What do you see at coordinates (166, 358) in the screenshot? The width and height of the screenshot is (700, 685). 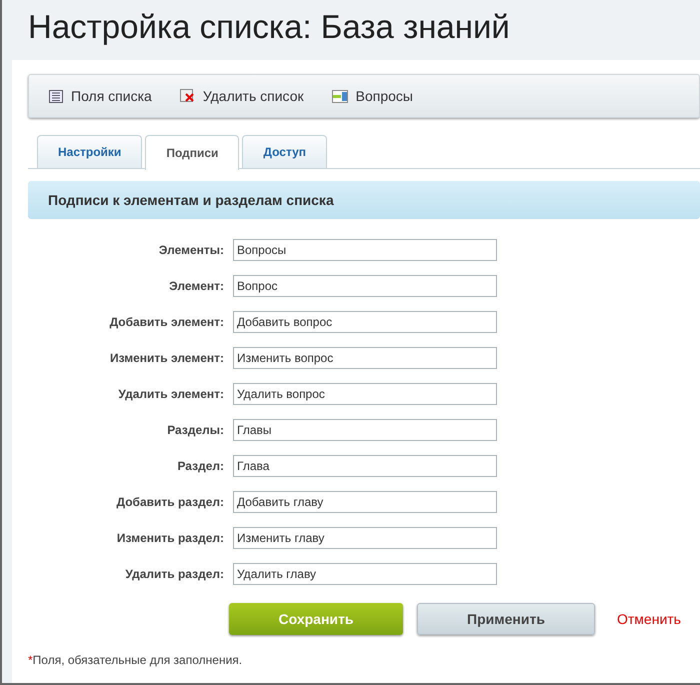 I see `field-label: Изменить элемент:` at bounding box center [166, 358].